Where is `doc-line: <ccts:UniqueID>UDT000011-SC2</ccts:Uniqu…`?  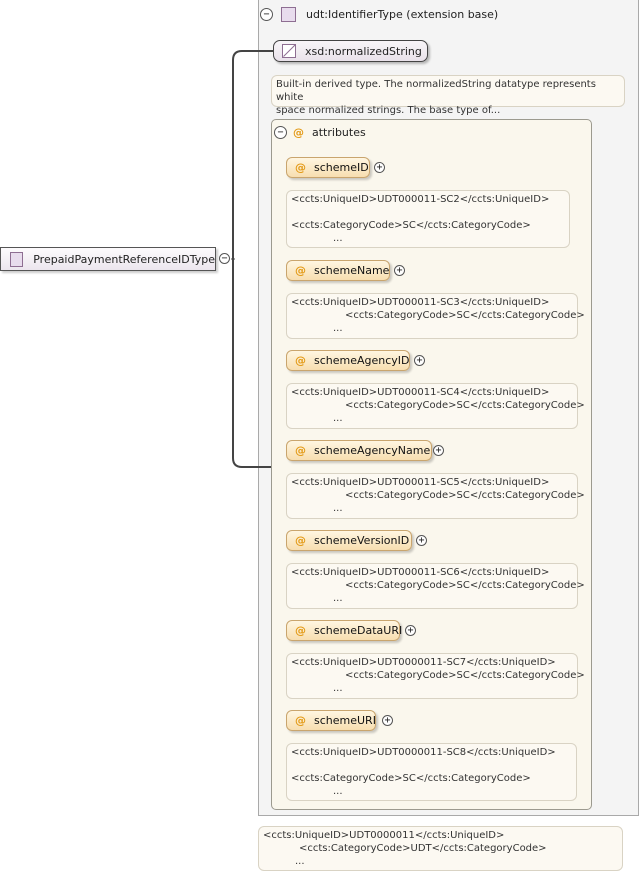 doc-line: <ccts:UniqueID>UDT000011-SC2</ccts:Uniqu… is located at coordinates (420, 199).